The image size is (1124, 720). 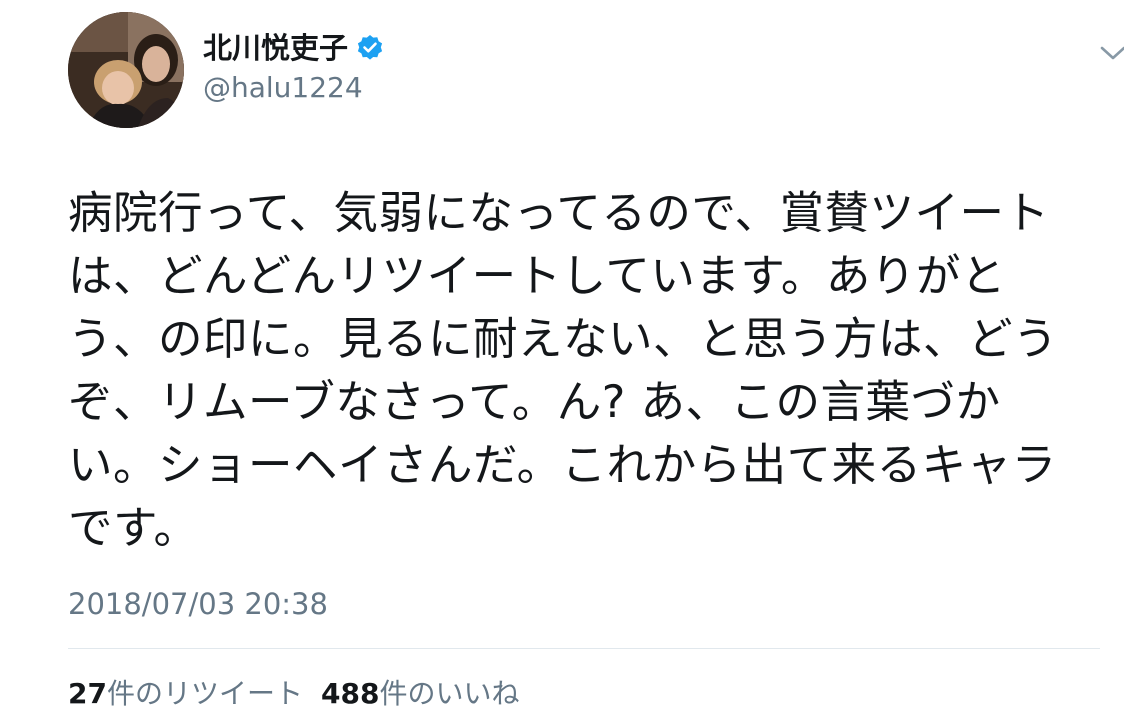 What do you see at coordinates (449, 693) in the screenshot?
I see `like-label: 件のいいね` at bounding box center [449, 693].